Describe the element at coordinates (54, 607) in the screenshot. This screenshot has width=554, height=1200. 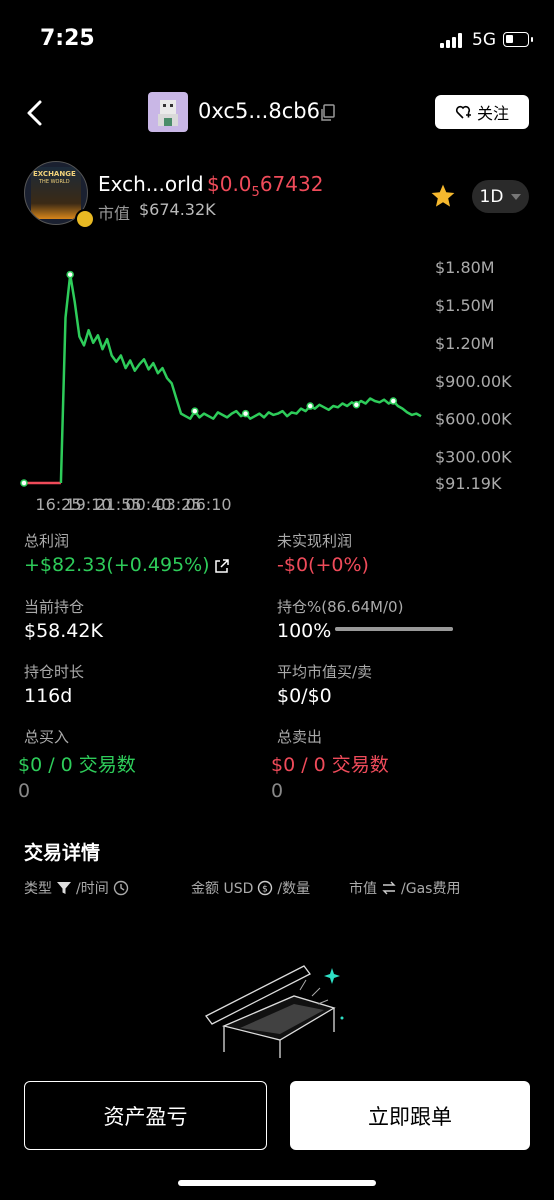
I see `current-holding-label: 当前持仓` at that location.